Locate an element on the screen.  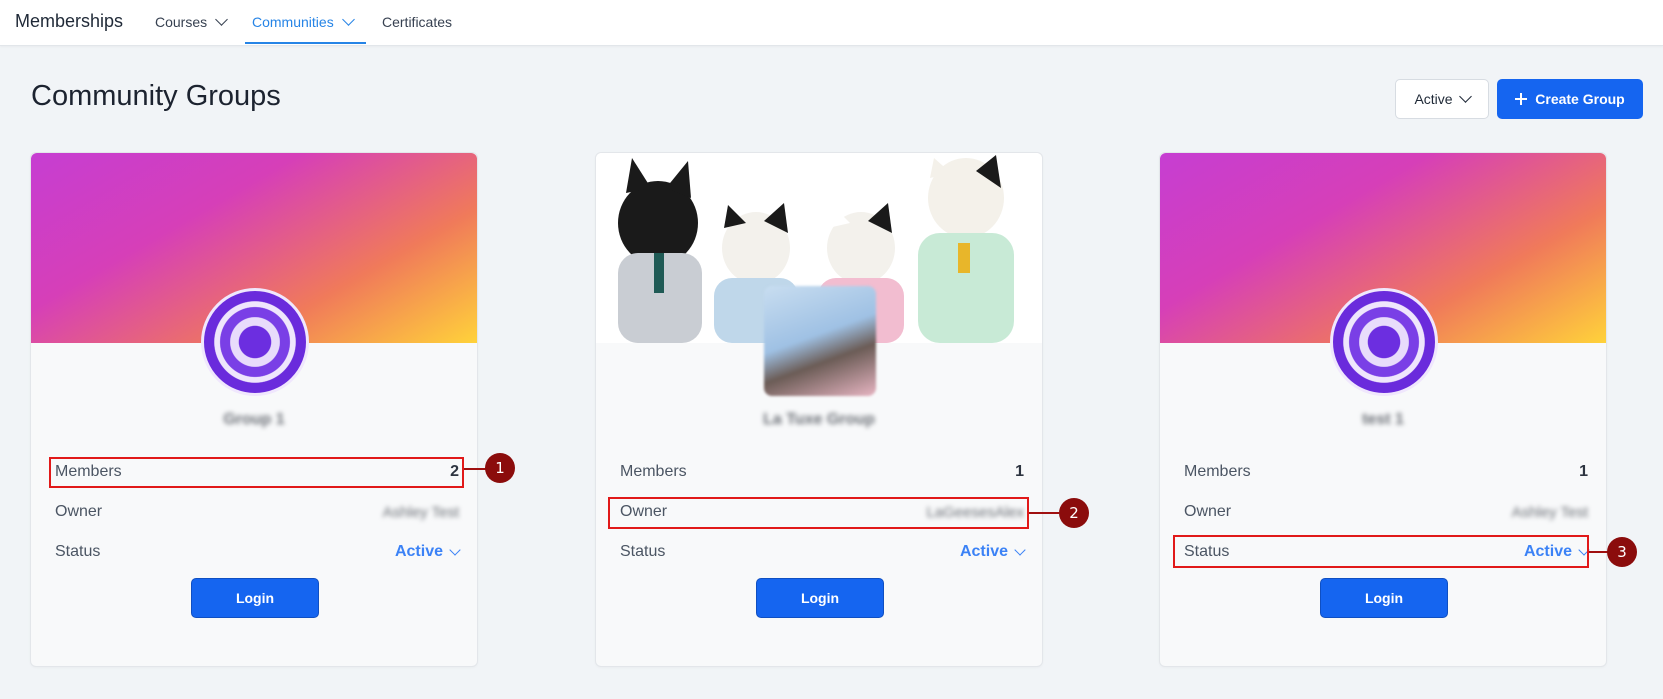
annotation-marker-2: 2 is located at coordinates (1074, 513).